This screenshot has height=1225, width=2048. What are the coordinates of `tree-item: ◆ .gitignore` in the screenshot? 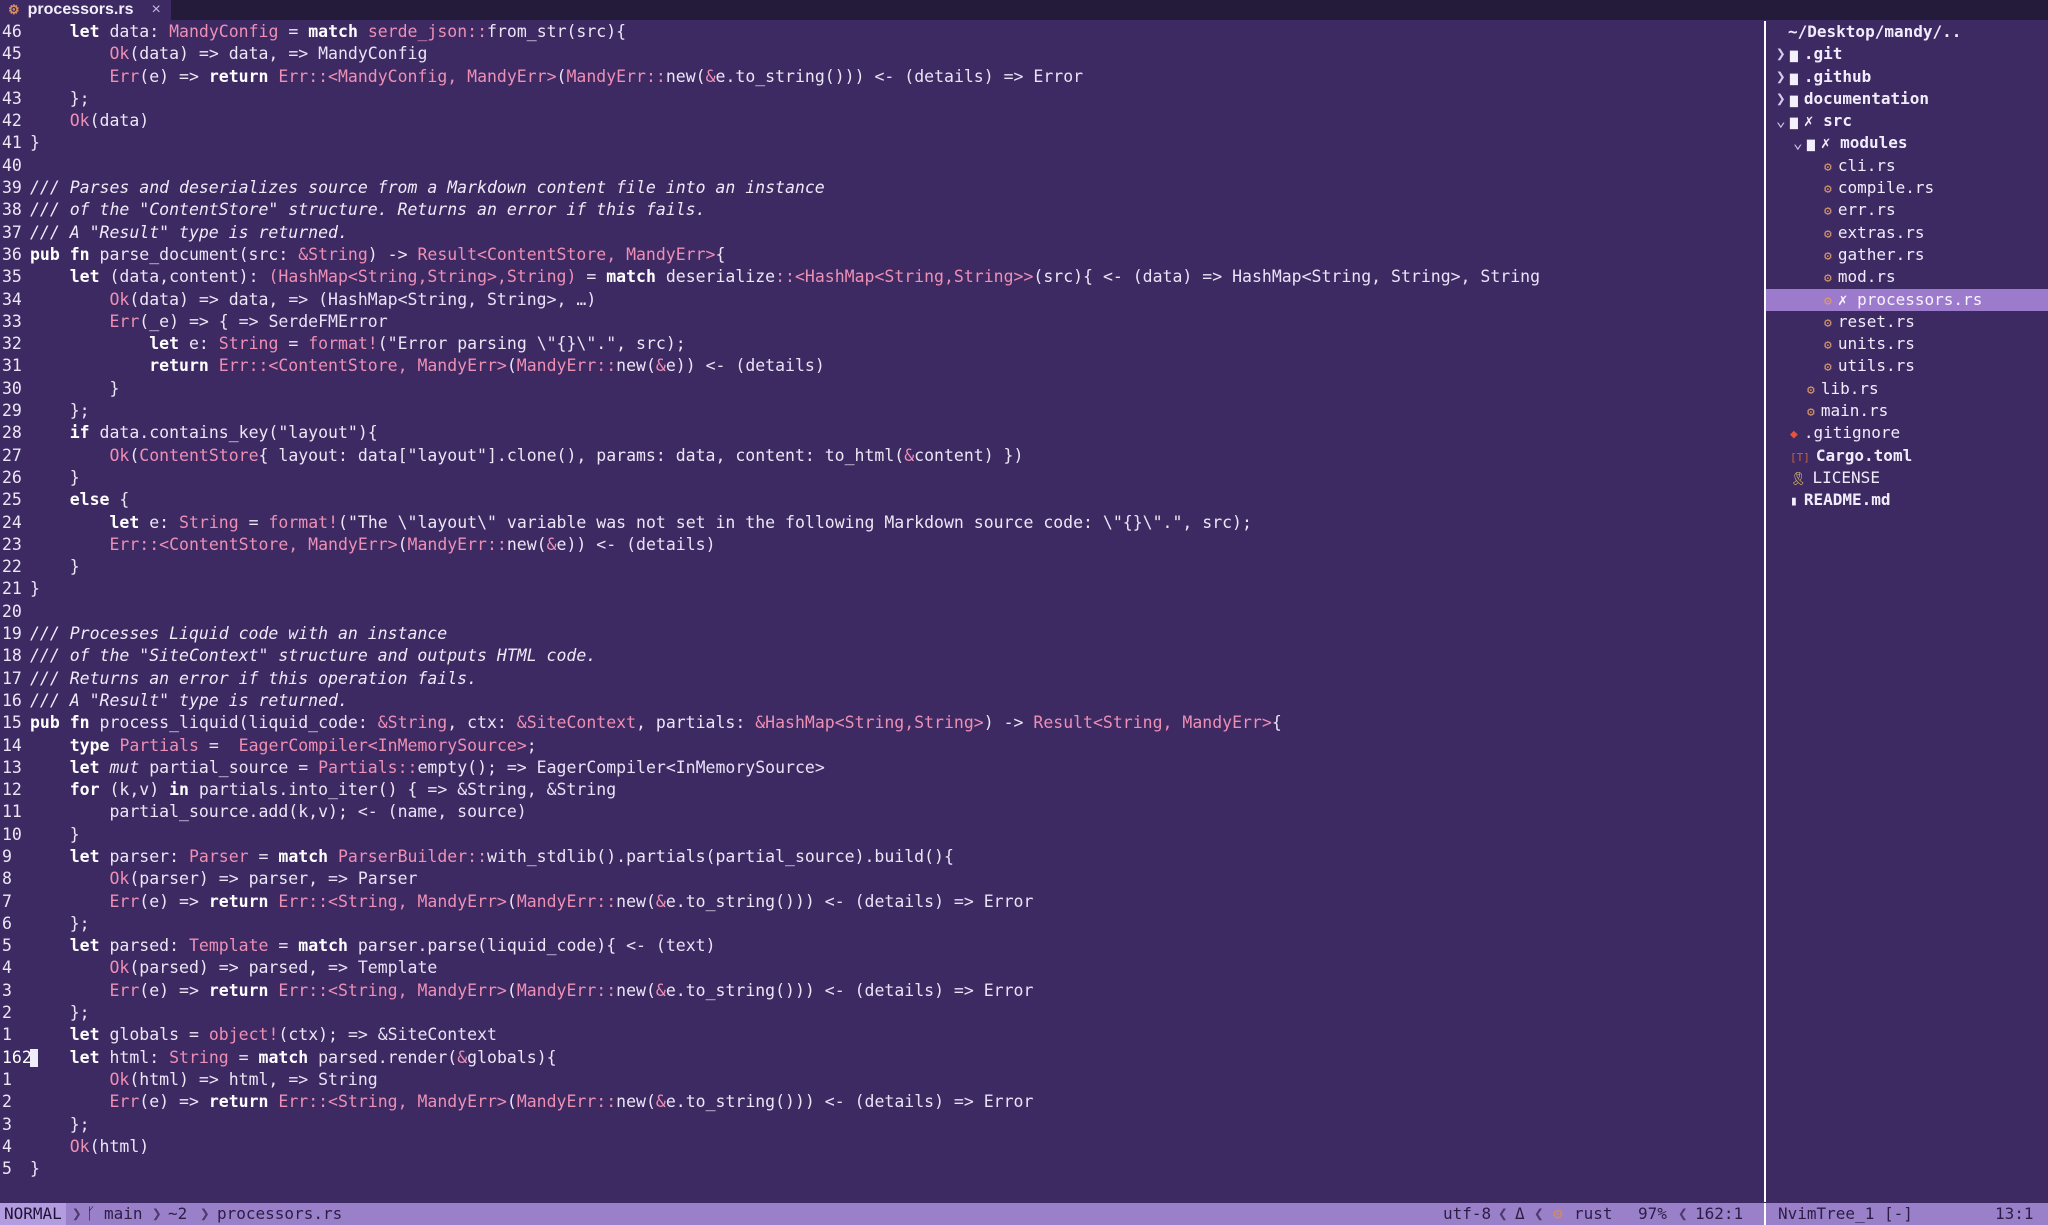 It's located at (1907, 433).